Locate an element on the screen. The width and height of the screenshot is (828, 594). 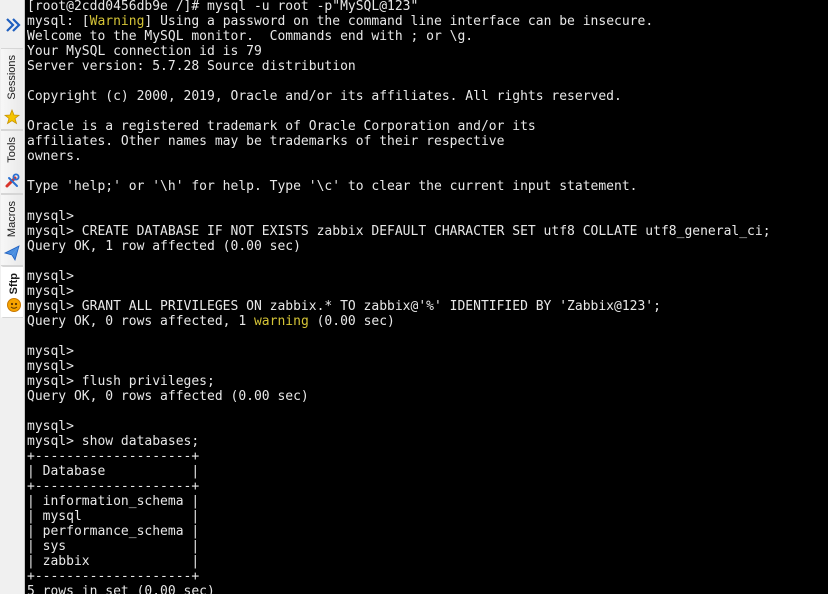
terminal-line: | performance_schema | is located at coordinates (399, 531).